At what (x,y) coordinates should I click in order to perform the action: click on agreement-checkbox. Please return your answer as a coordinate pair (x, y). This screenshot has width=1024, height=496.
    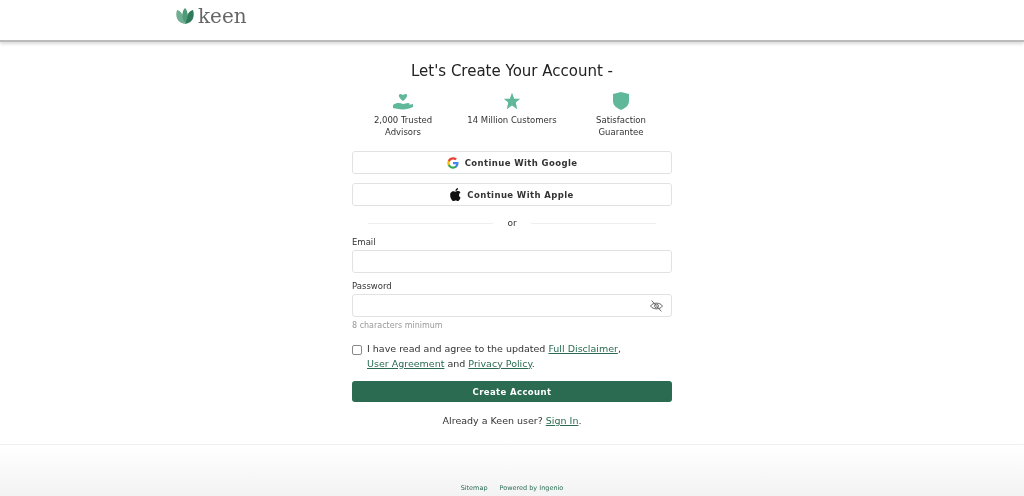
    Looking at the image, I should click on (357, 350).